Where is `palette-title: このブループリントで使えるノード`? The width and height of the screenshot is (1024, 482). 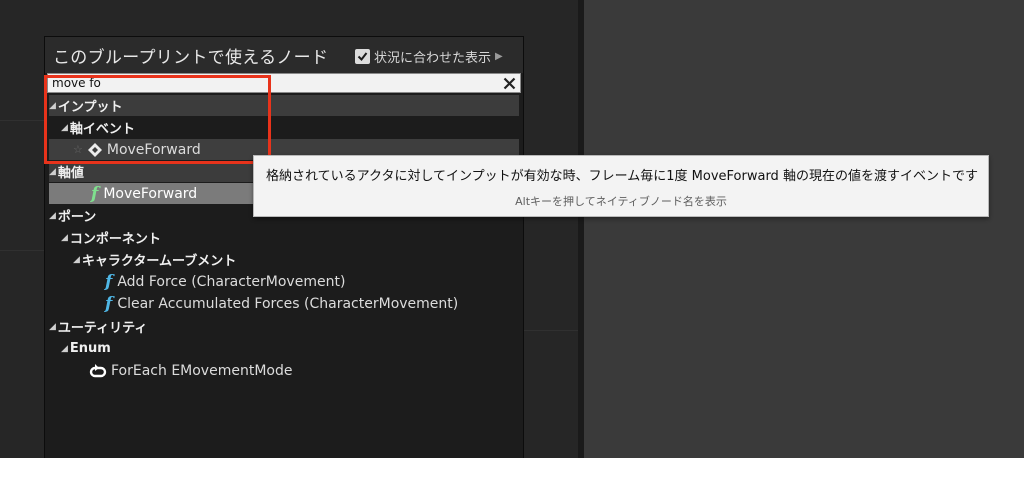
palette-title: このブループリントで使えるノード is located at coordinates (191, 58).